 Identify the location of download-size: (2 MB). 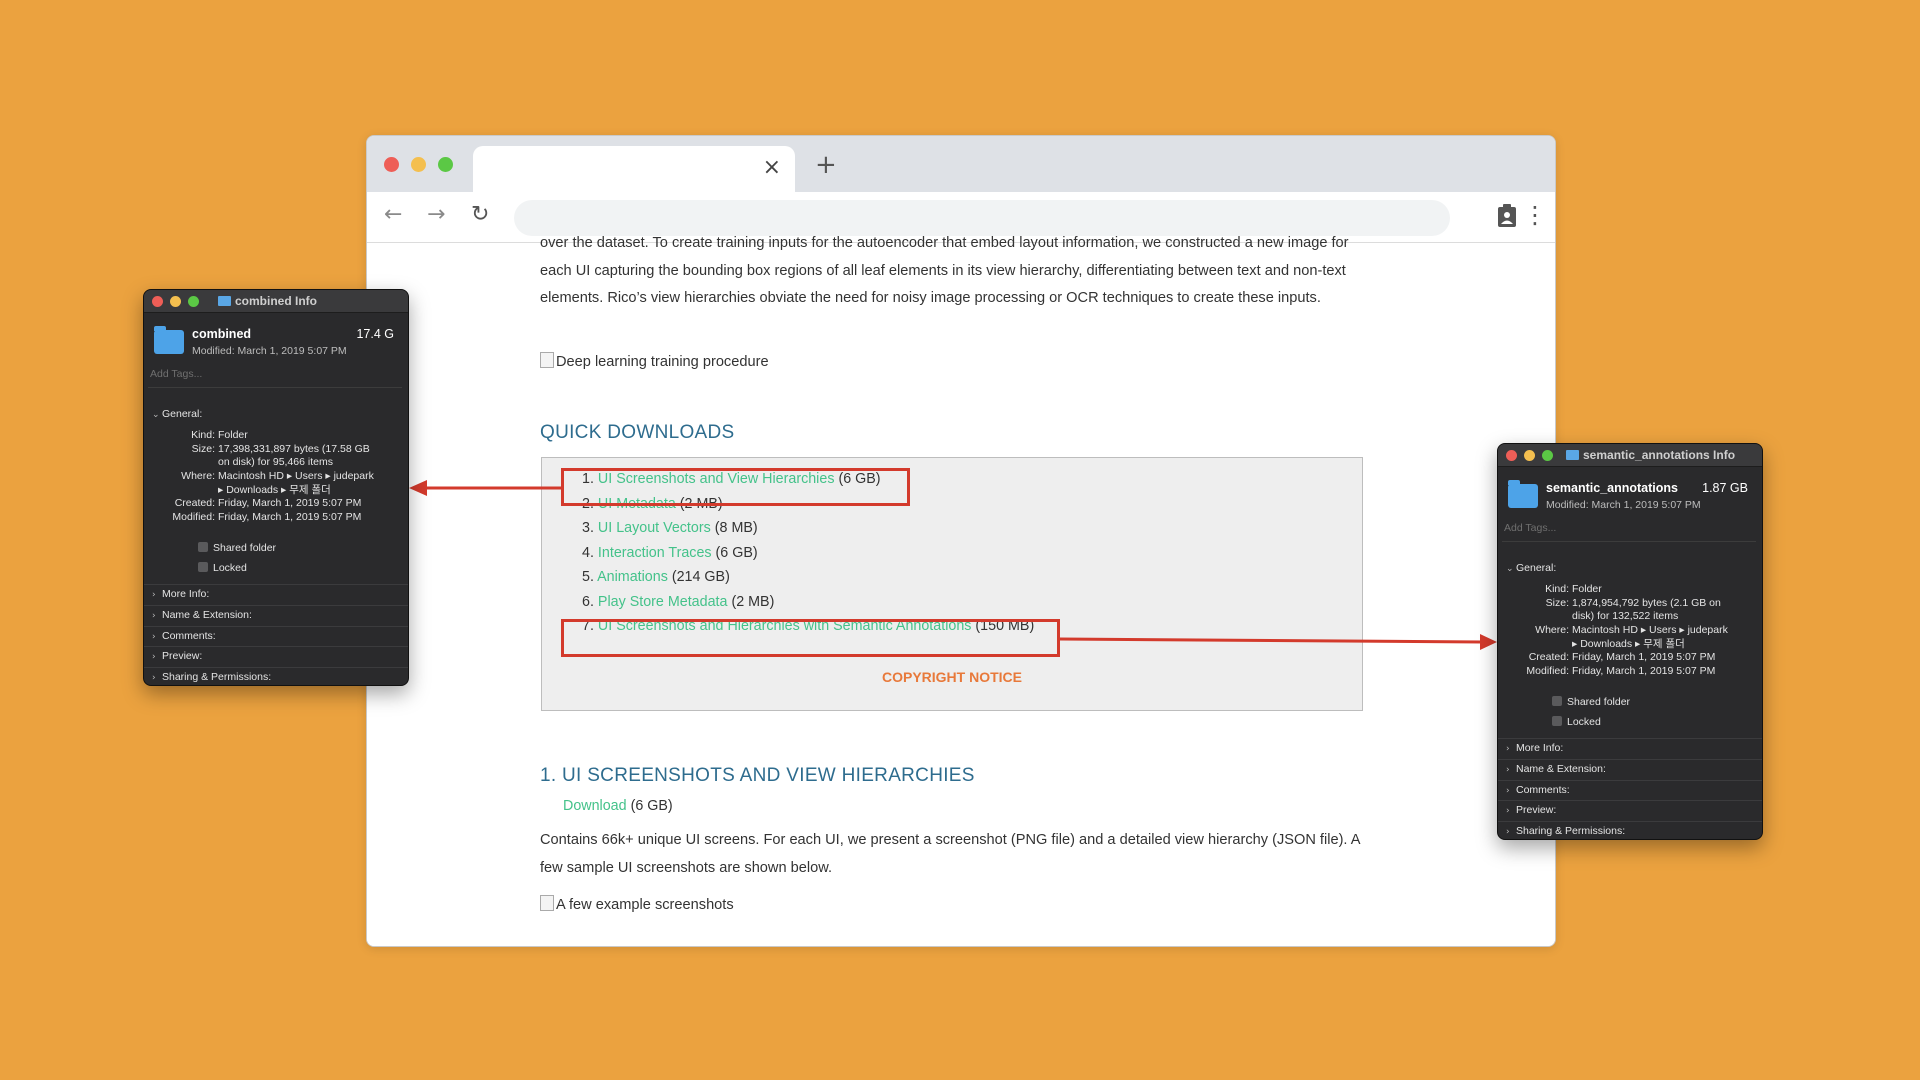
(753, 601).